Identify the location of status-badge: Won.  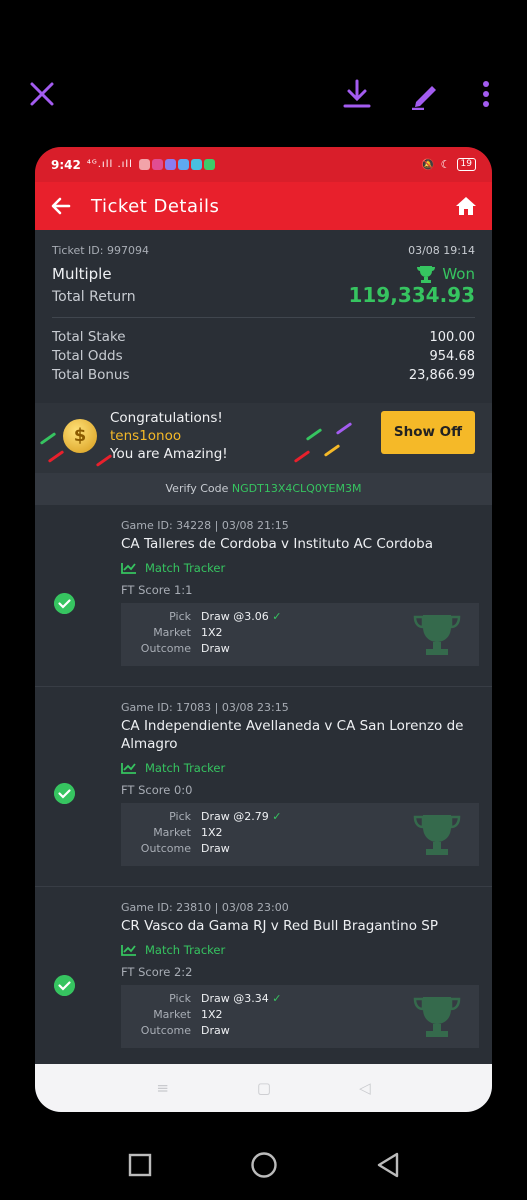
(445, 274).